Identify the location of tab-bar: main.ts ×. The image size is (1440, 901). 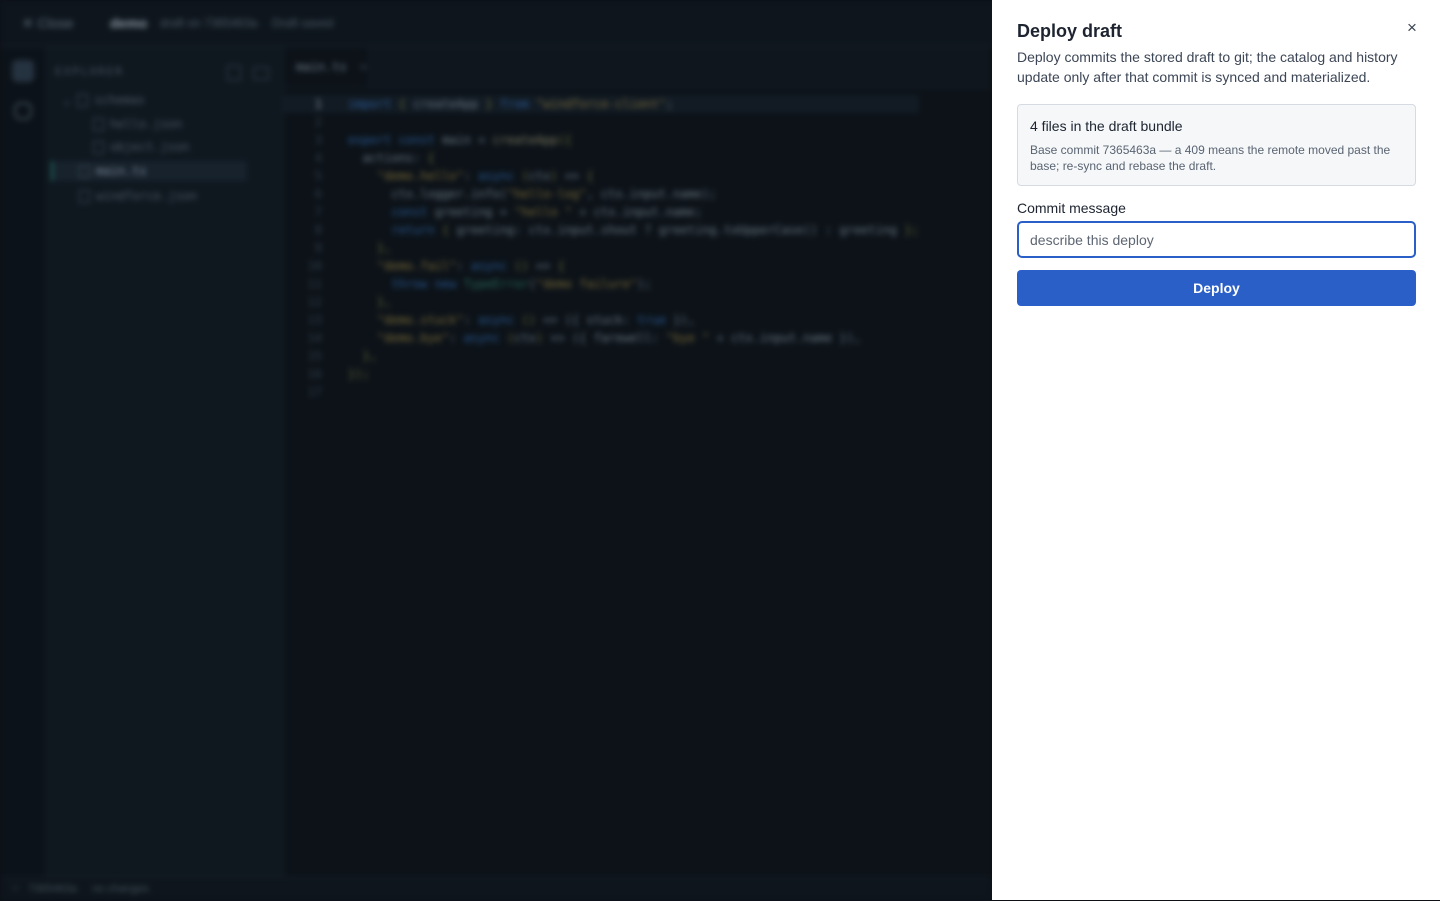
(638, 67).